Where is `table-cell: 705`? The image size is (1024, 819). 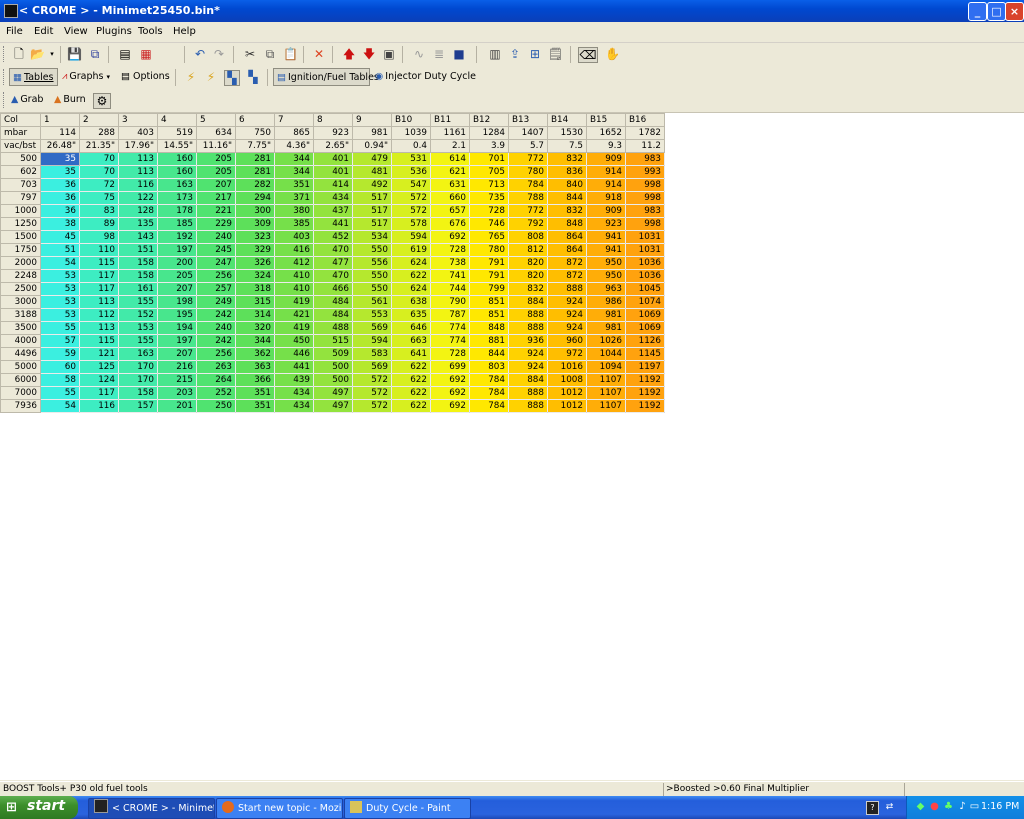 table-cell: 705 is located at coordinates (489, 172).